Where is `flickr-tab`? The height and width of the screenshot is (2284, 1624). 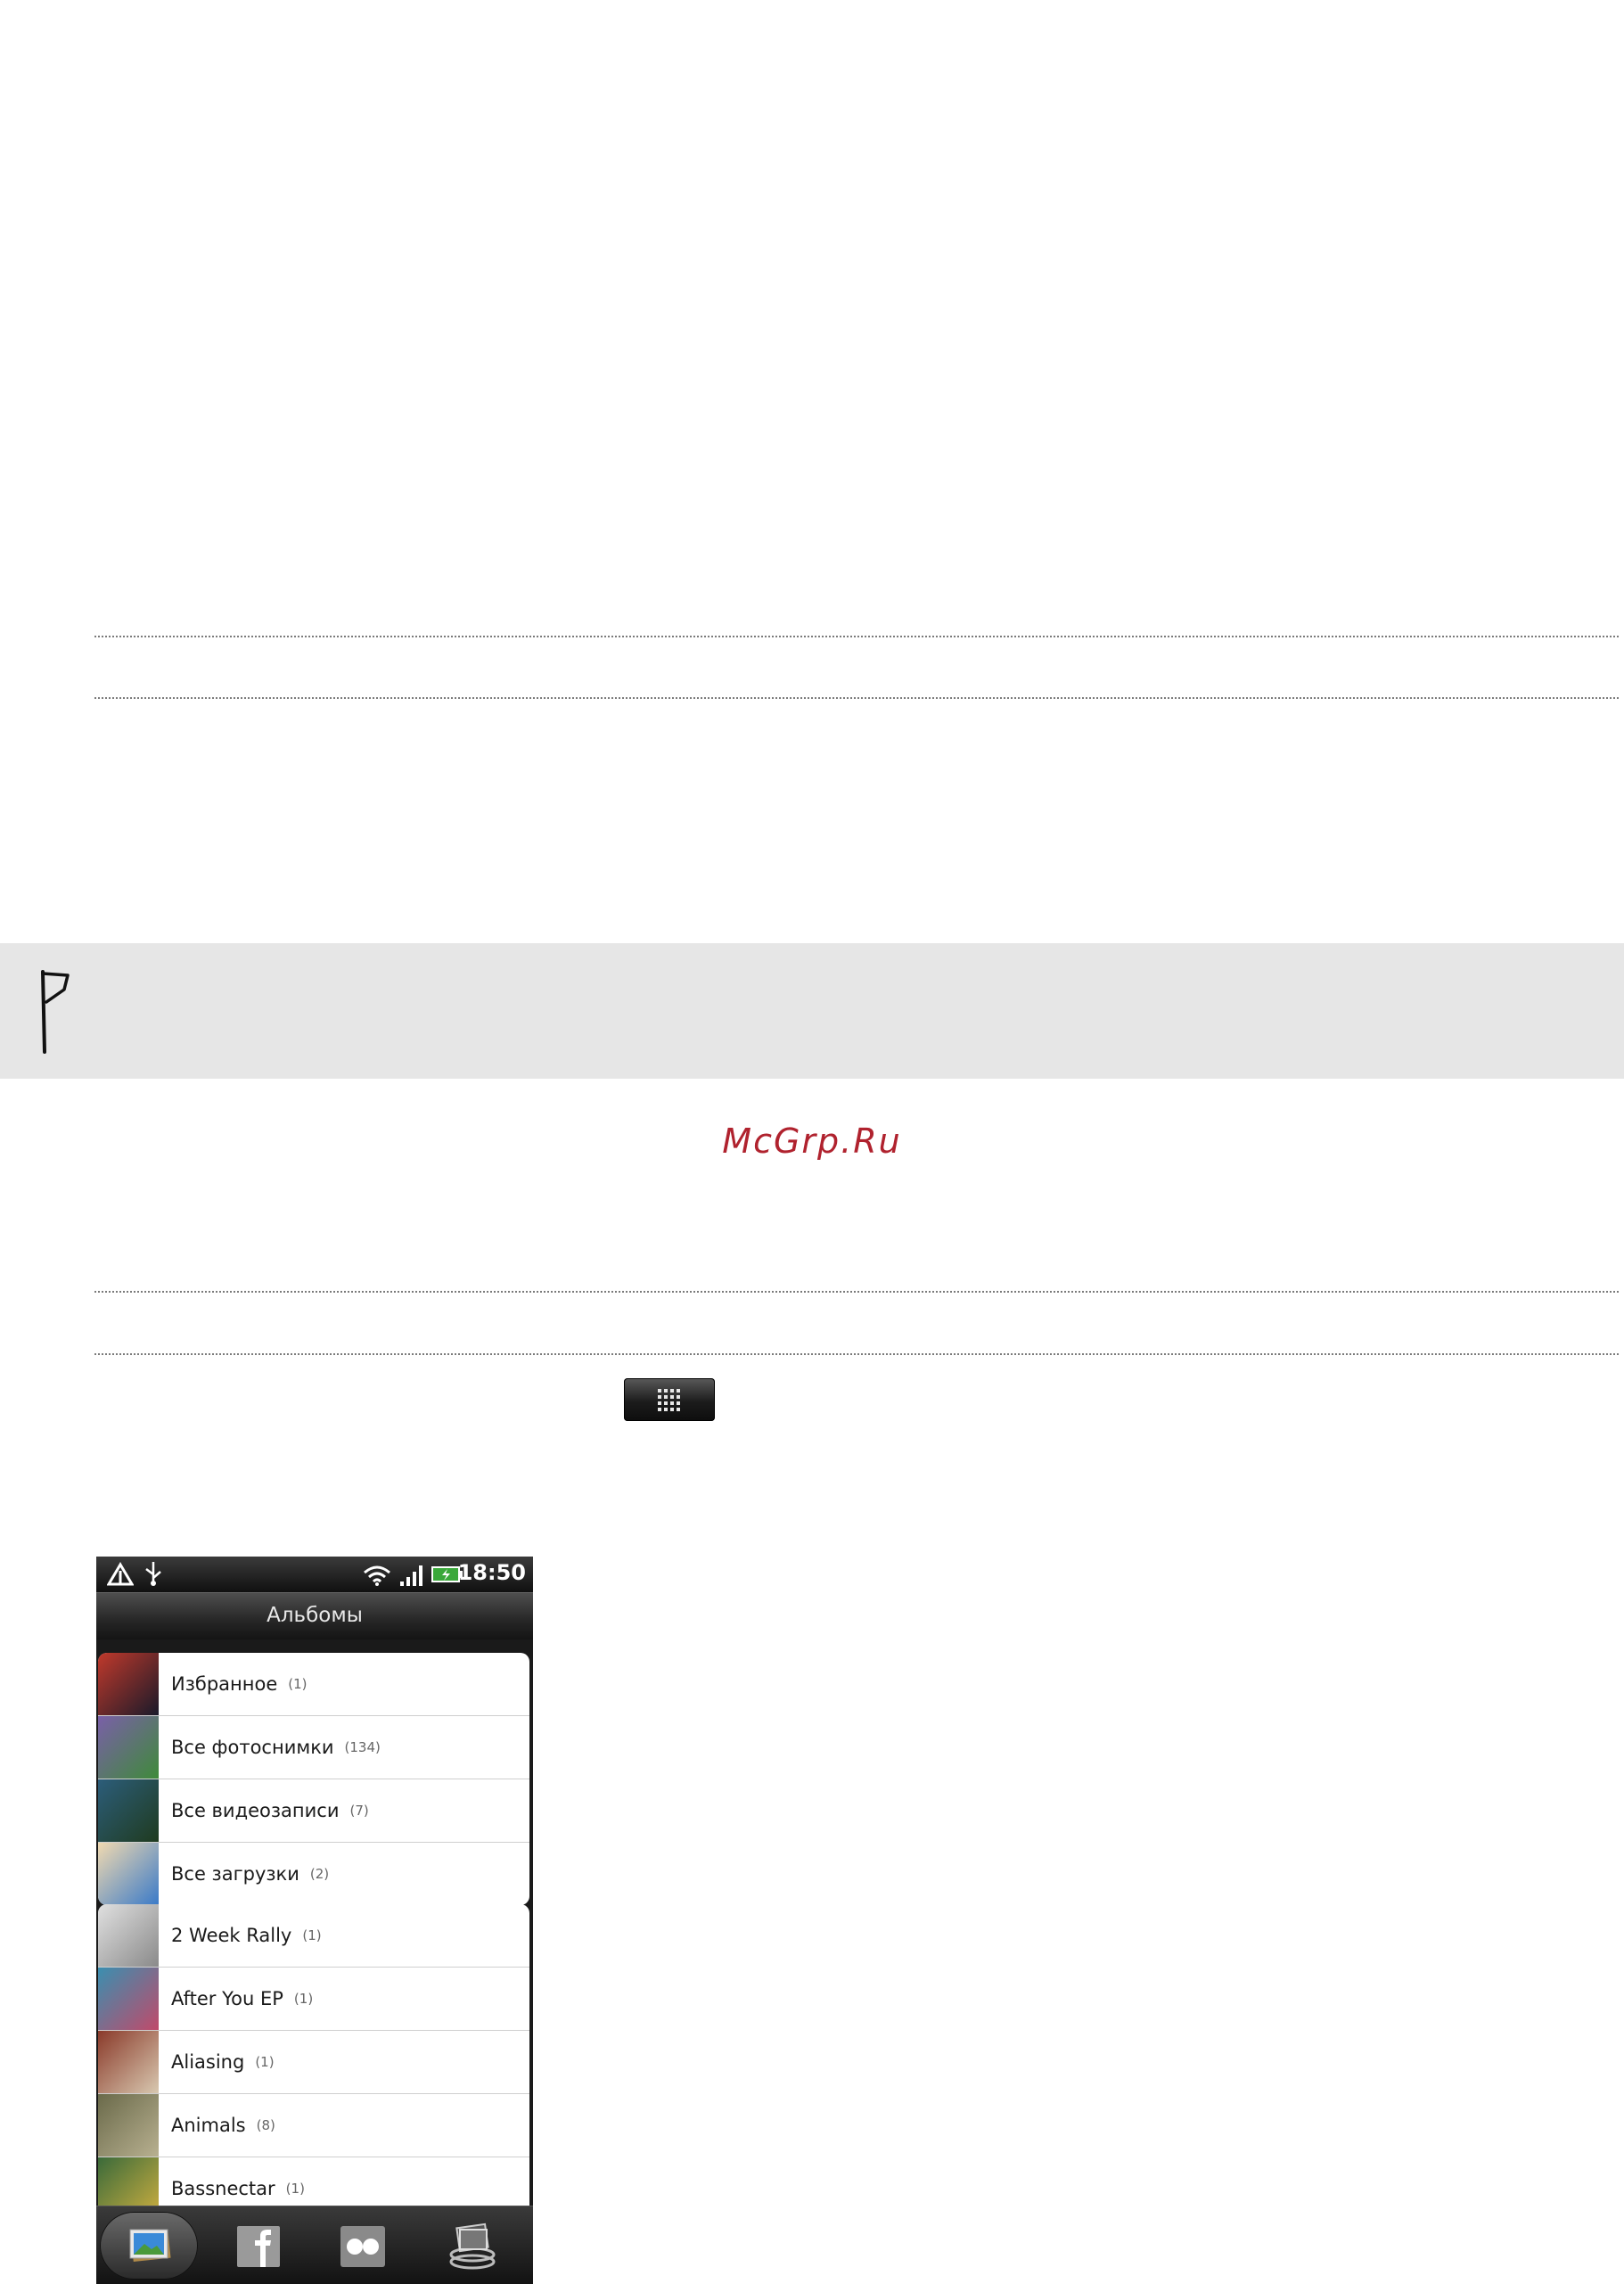
flickr-tab is located at coordinates (363, 2246).